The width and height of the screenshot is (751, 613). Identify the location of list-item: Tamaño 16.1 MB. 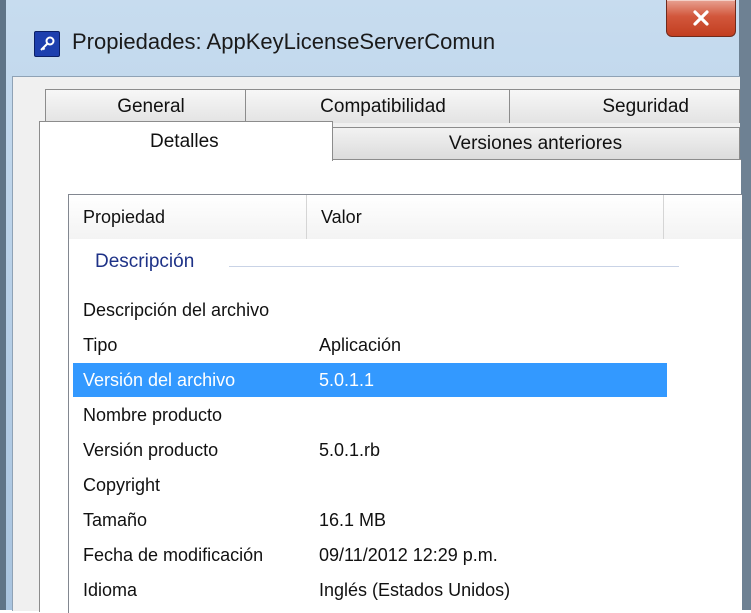
(370, 520).